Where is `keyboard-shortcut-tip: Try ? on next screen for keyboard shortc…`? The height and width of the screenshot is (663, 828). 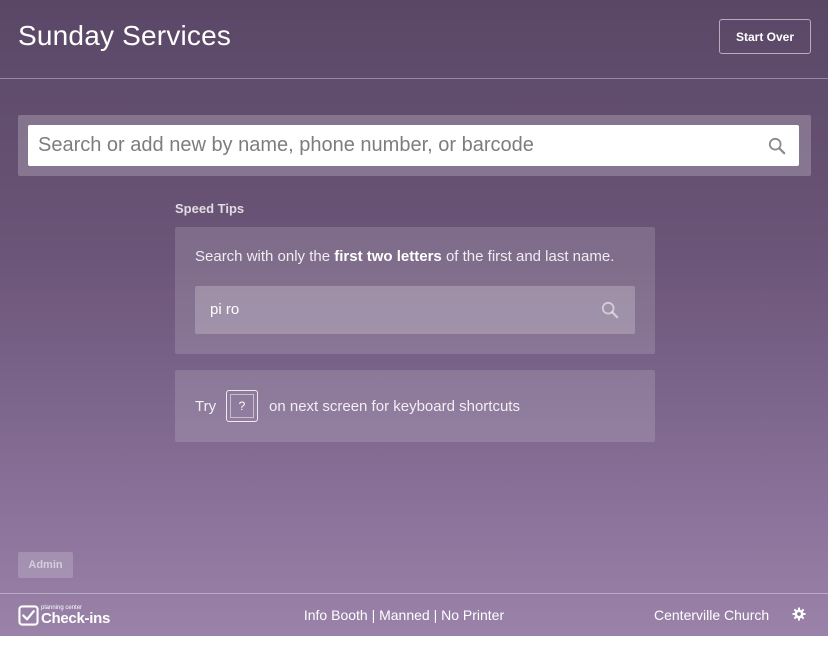 keyboard-shortcut-tip: Try ? on next screen for keyboard shortc… is located at coordinates (415, 406).